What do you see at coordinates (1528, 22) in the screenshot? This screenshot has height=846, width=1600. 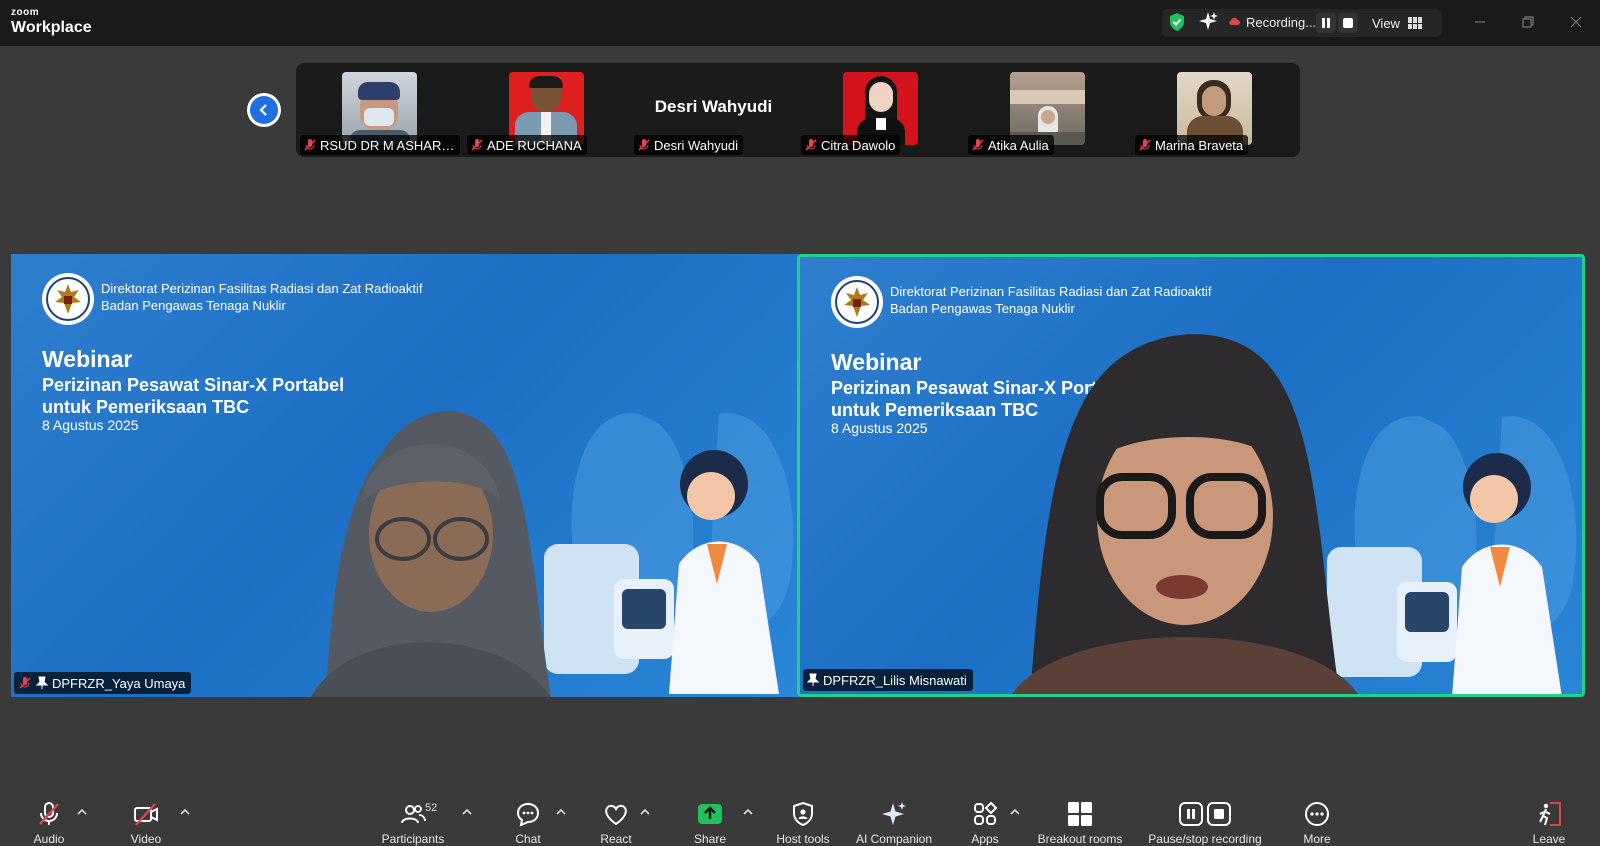 I see `restore-icon` at bounding box center [1528, 22].